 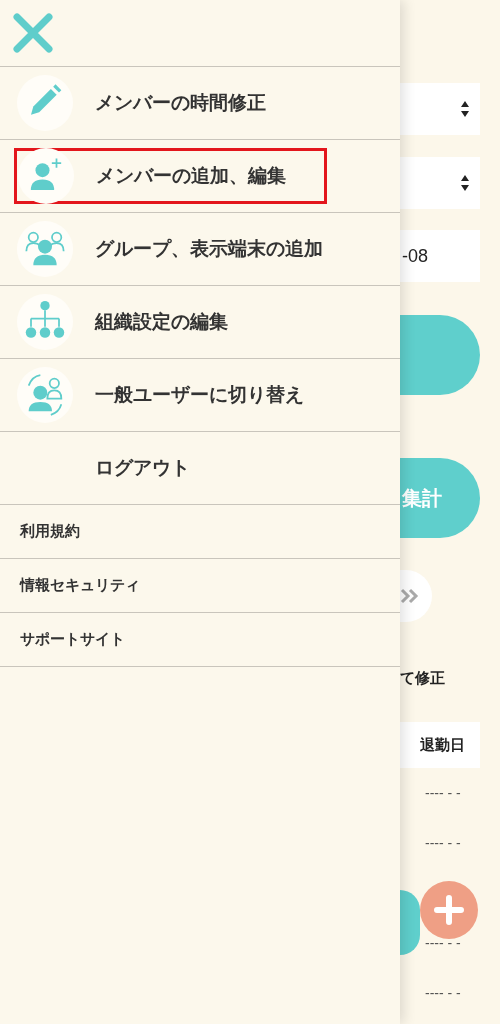 What do you see at coordinates (423, 678) in the screenshot?
I see `note-text: て修正` at bounding box center [423, 678].